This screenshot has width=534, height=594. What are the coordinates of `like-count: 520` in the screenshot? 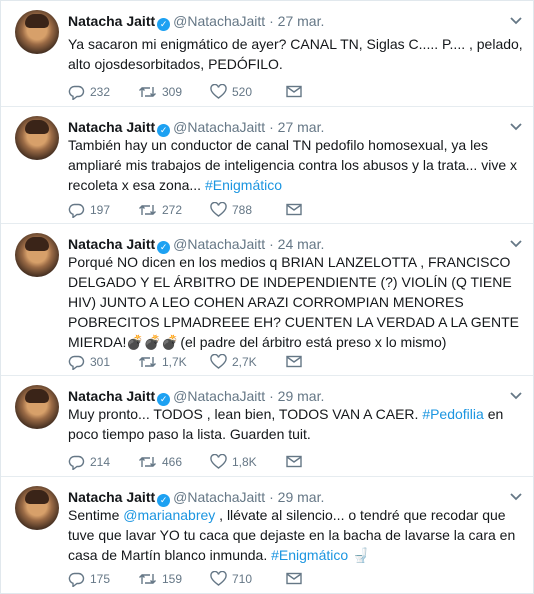 It's located at (242, 91).